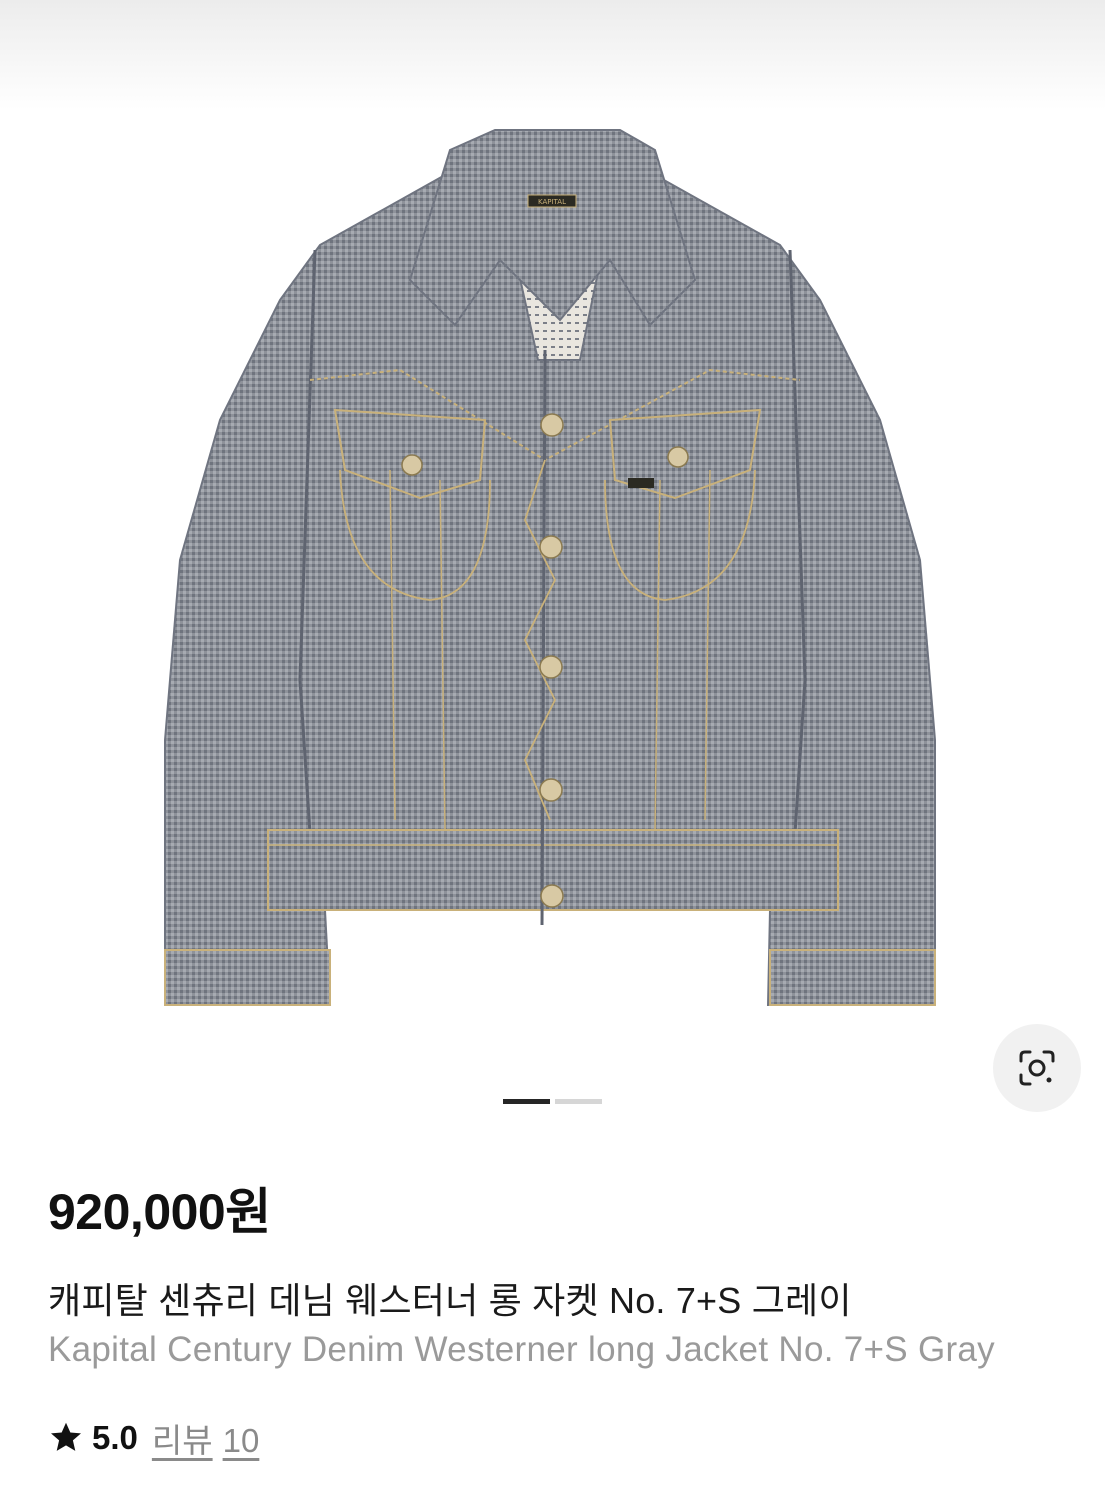  I want to click on review-count: 10, so click(241, 1440).